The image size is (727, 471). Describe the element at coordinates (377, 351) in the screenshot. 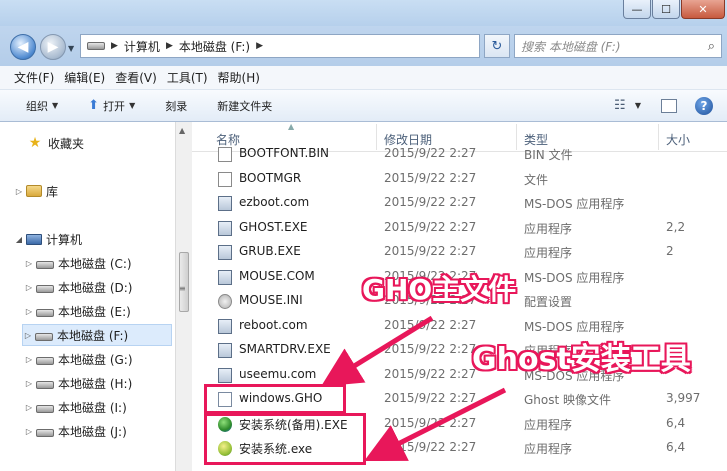

I see `arrow-to-gho` at that location.